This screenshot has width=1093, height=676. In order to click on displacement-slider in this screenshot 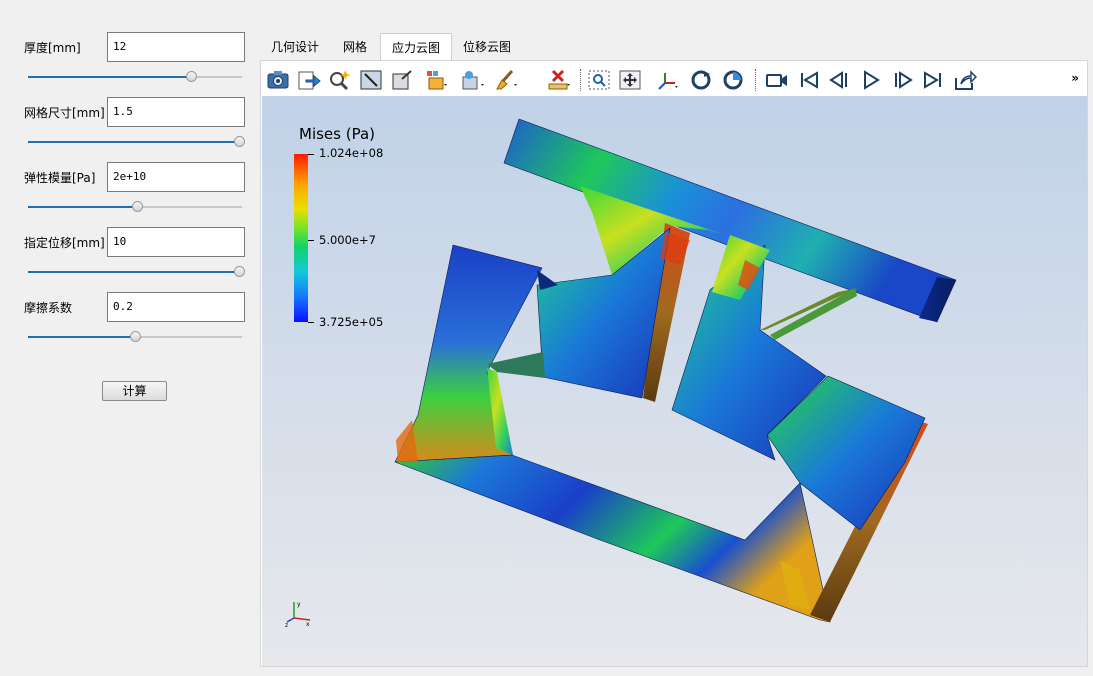, I will do `click(136, 272)`.